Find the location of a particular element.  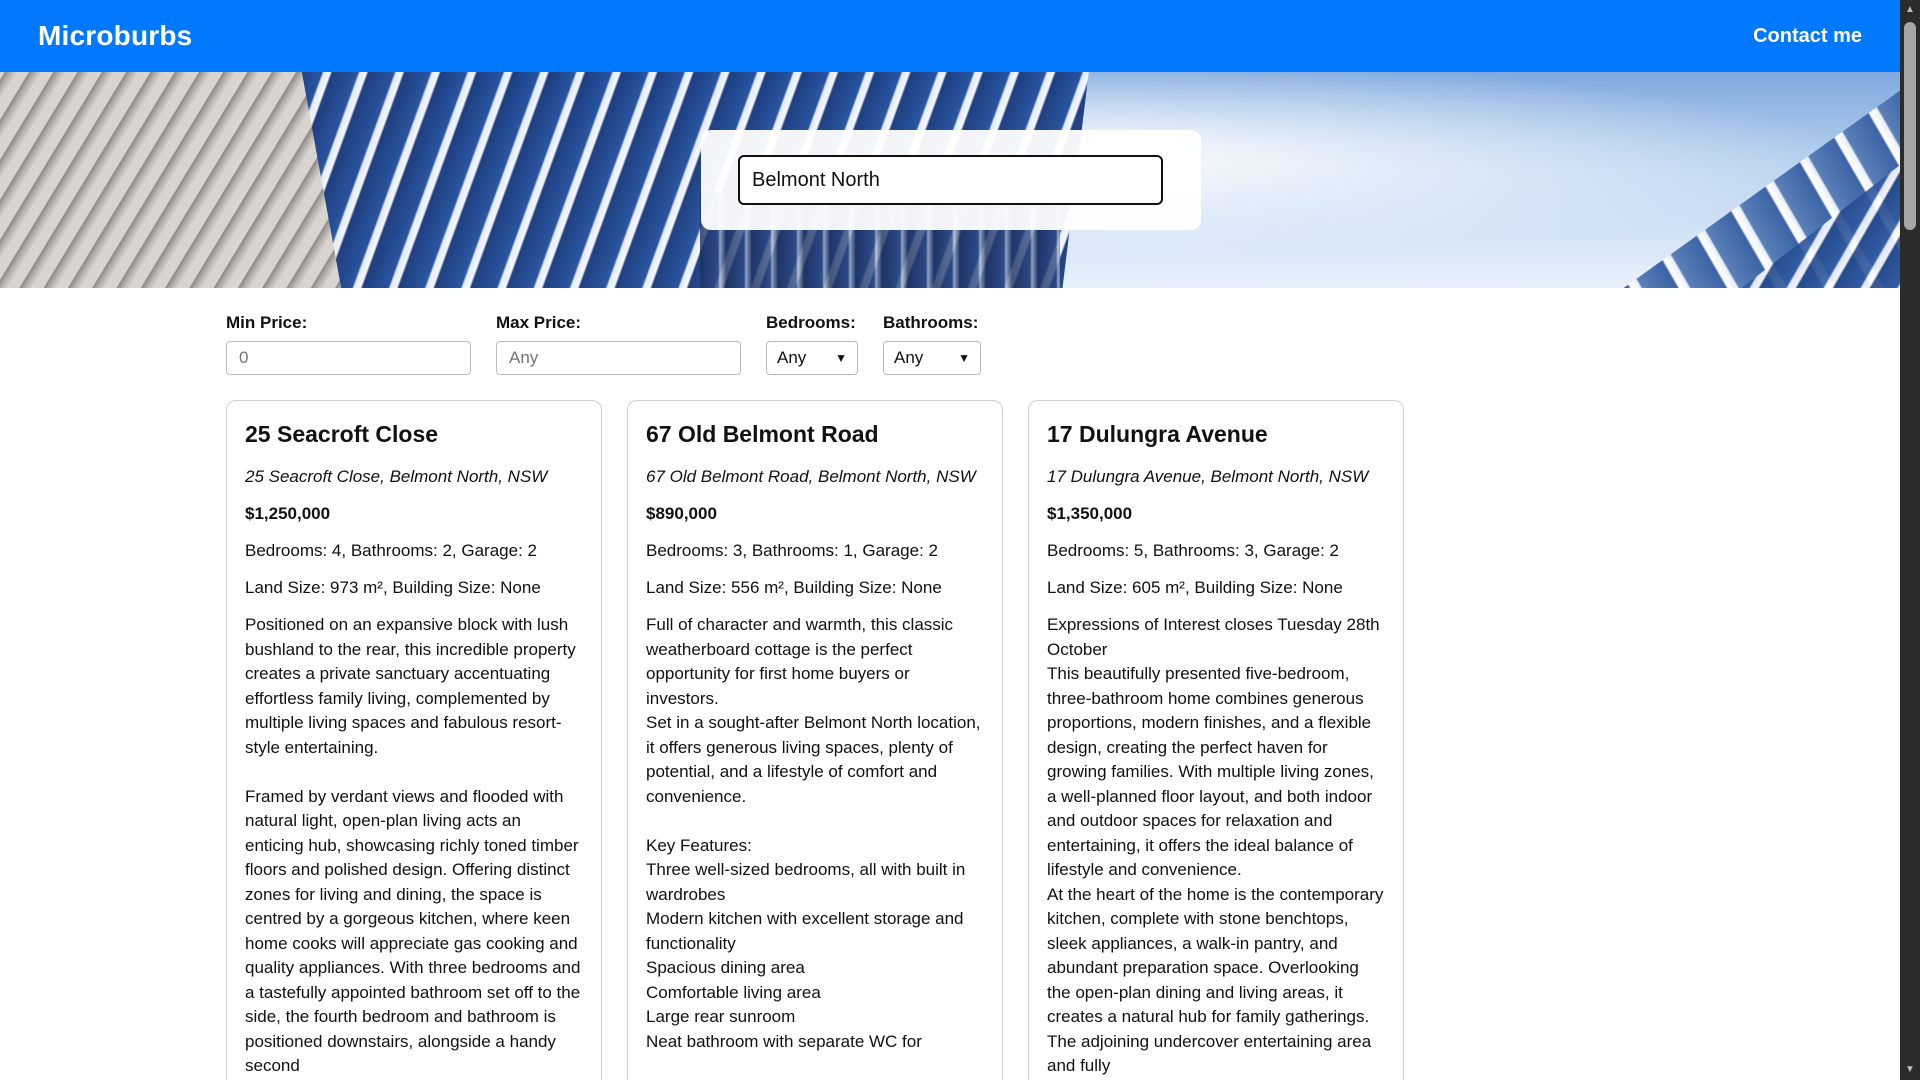

max-price-input is located at coordinates (618, 358).